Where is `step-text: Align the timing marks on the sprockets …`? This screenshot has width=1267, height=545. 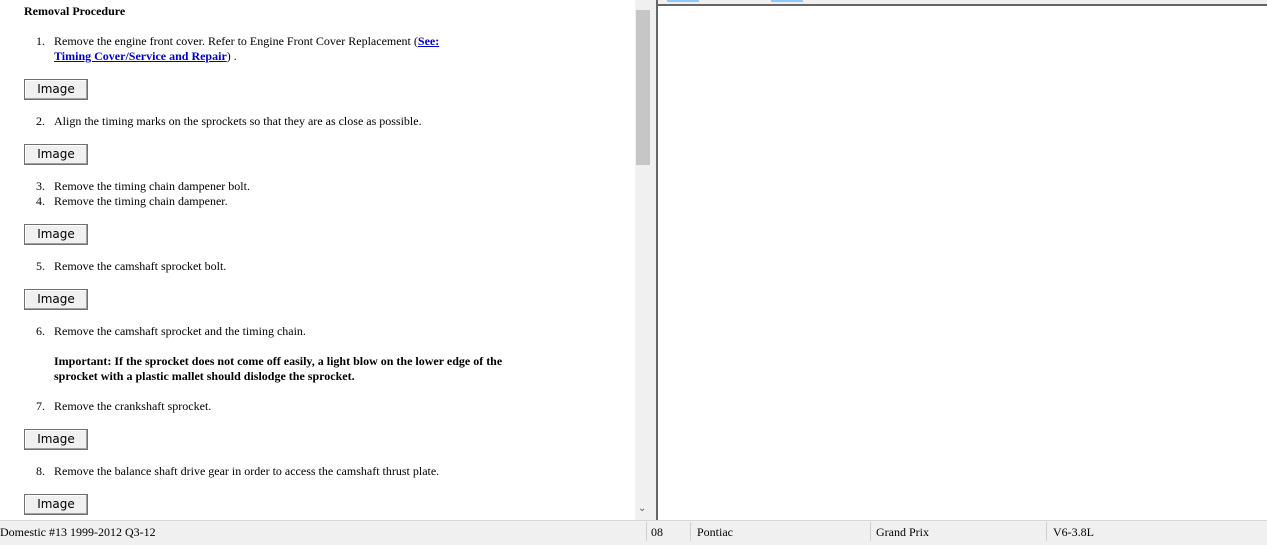 step-text: Align the timing marks on the sprockets … is located at coordinates (238, 121).